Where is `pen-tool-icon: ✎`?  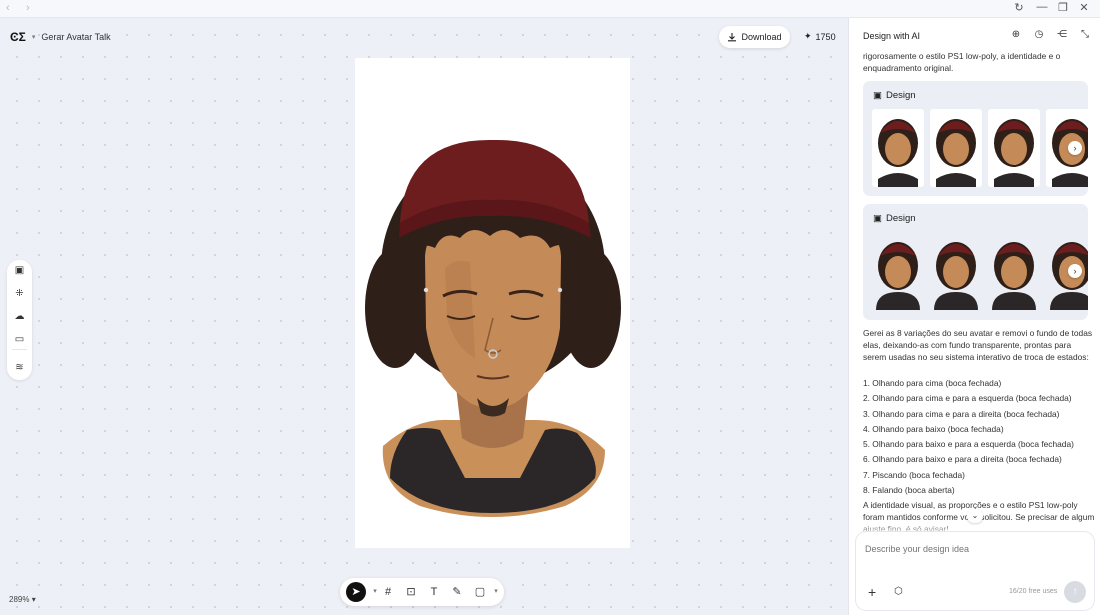
pen-tool-icon: ✎ is located at coordinates (457, 592).